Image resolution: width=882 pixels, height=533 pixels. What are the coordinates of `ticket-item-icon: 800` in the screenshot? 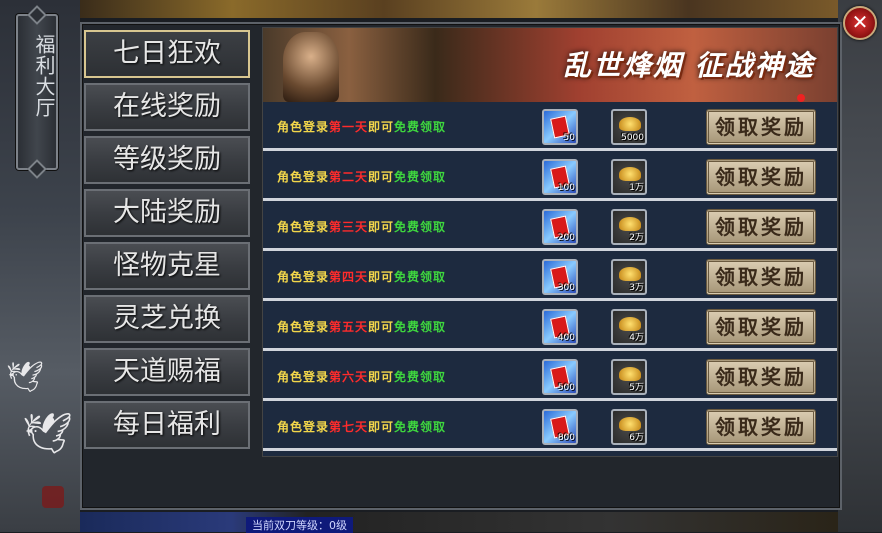 It's located at (560, 427).